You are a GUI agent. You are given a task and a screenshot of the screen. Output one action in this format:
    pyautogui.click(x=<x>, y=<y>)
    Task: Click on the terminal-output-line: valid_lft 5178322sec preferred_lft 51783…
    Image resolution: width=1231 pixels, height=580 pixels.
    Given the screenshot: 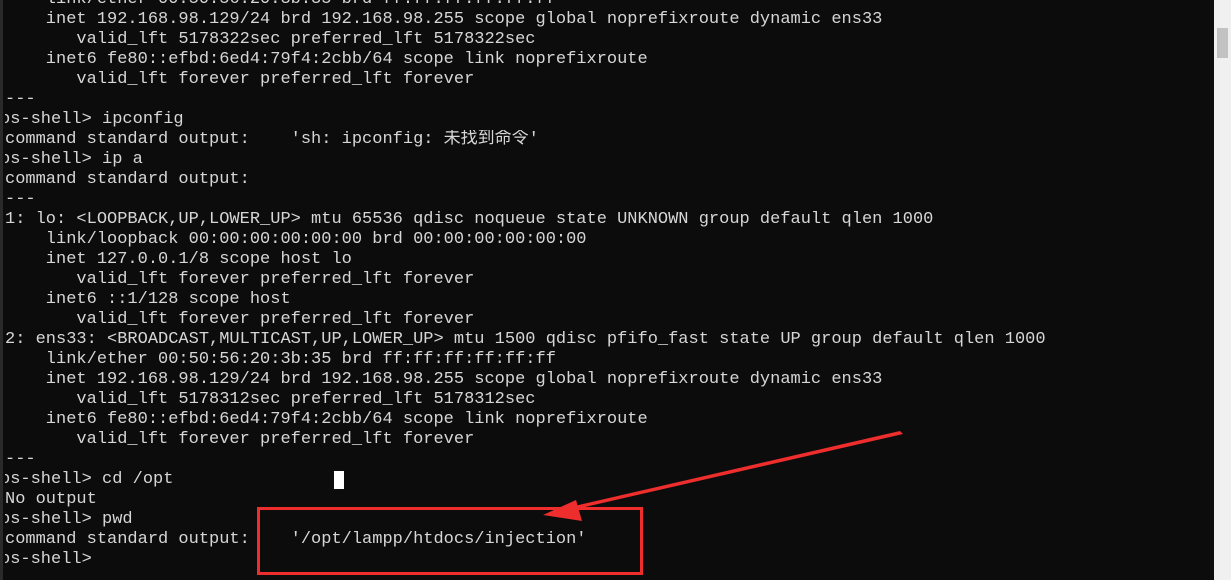 What is the action you would take?
    pyautogui.click(x=602, y=40)
    